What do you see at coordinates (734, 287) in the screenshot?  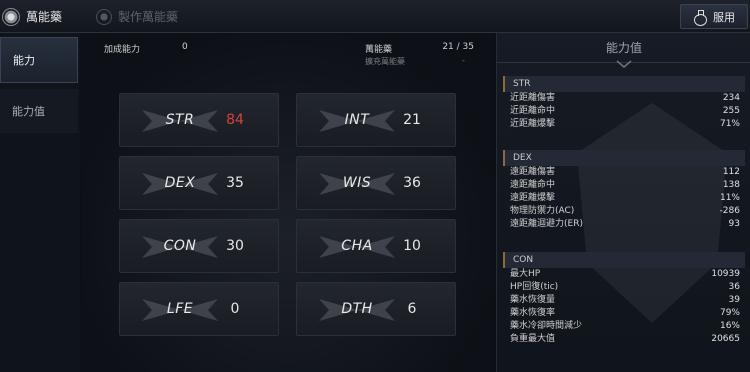 I see `stat-row-value: 36` at bounding box center [734, 287].